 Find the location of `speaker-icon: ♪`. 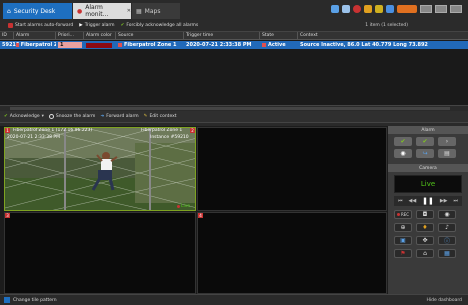

speaker-icon: ♪ is located at coordinates (447, 227).